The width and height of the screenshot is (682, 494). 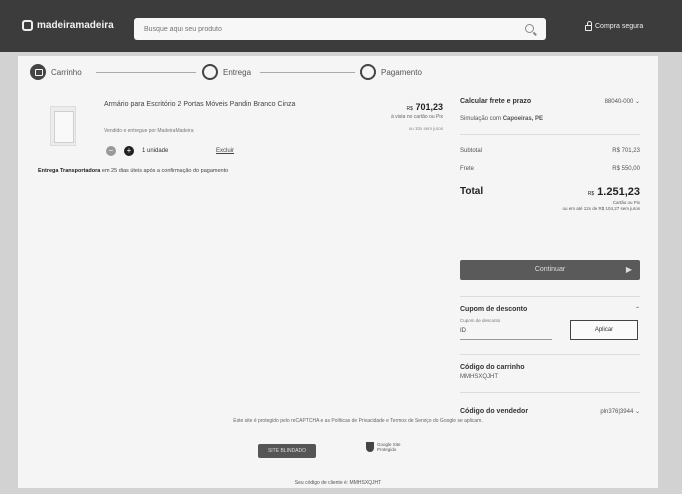 I want to click on cart-code-row: Código do carrinho, so click(x=550, y=367).